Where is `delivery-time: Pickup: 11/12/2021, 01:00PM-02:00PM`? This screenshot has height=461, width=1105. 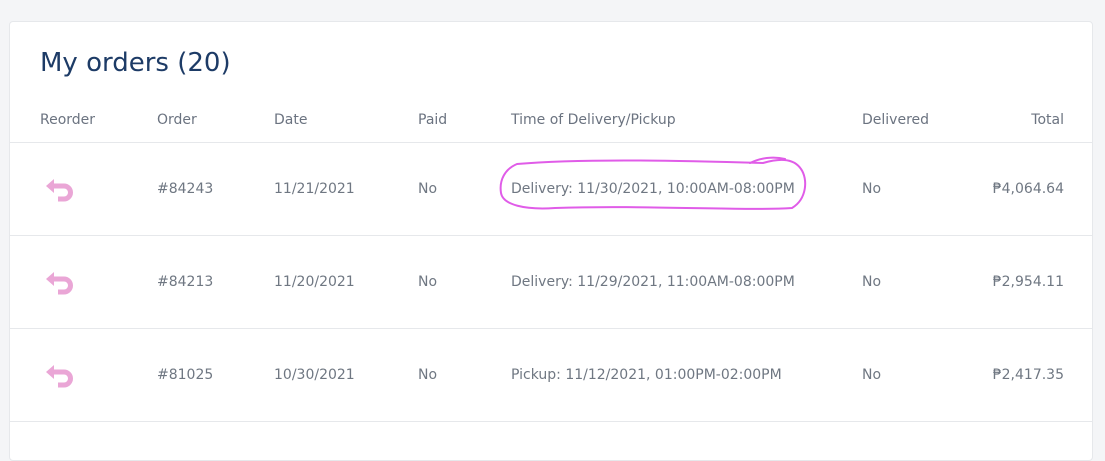
delivery-time: Pickup: 11/12/2021, 01:00PM-02:00PM is located at coordinates (646, 375).